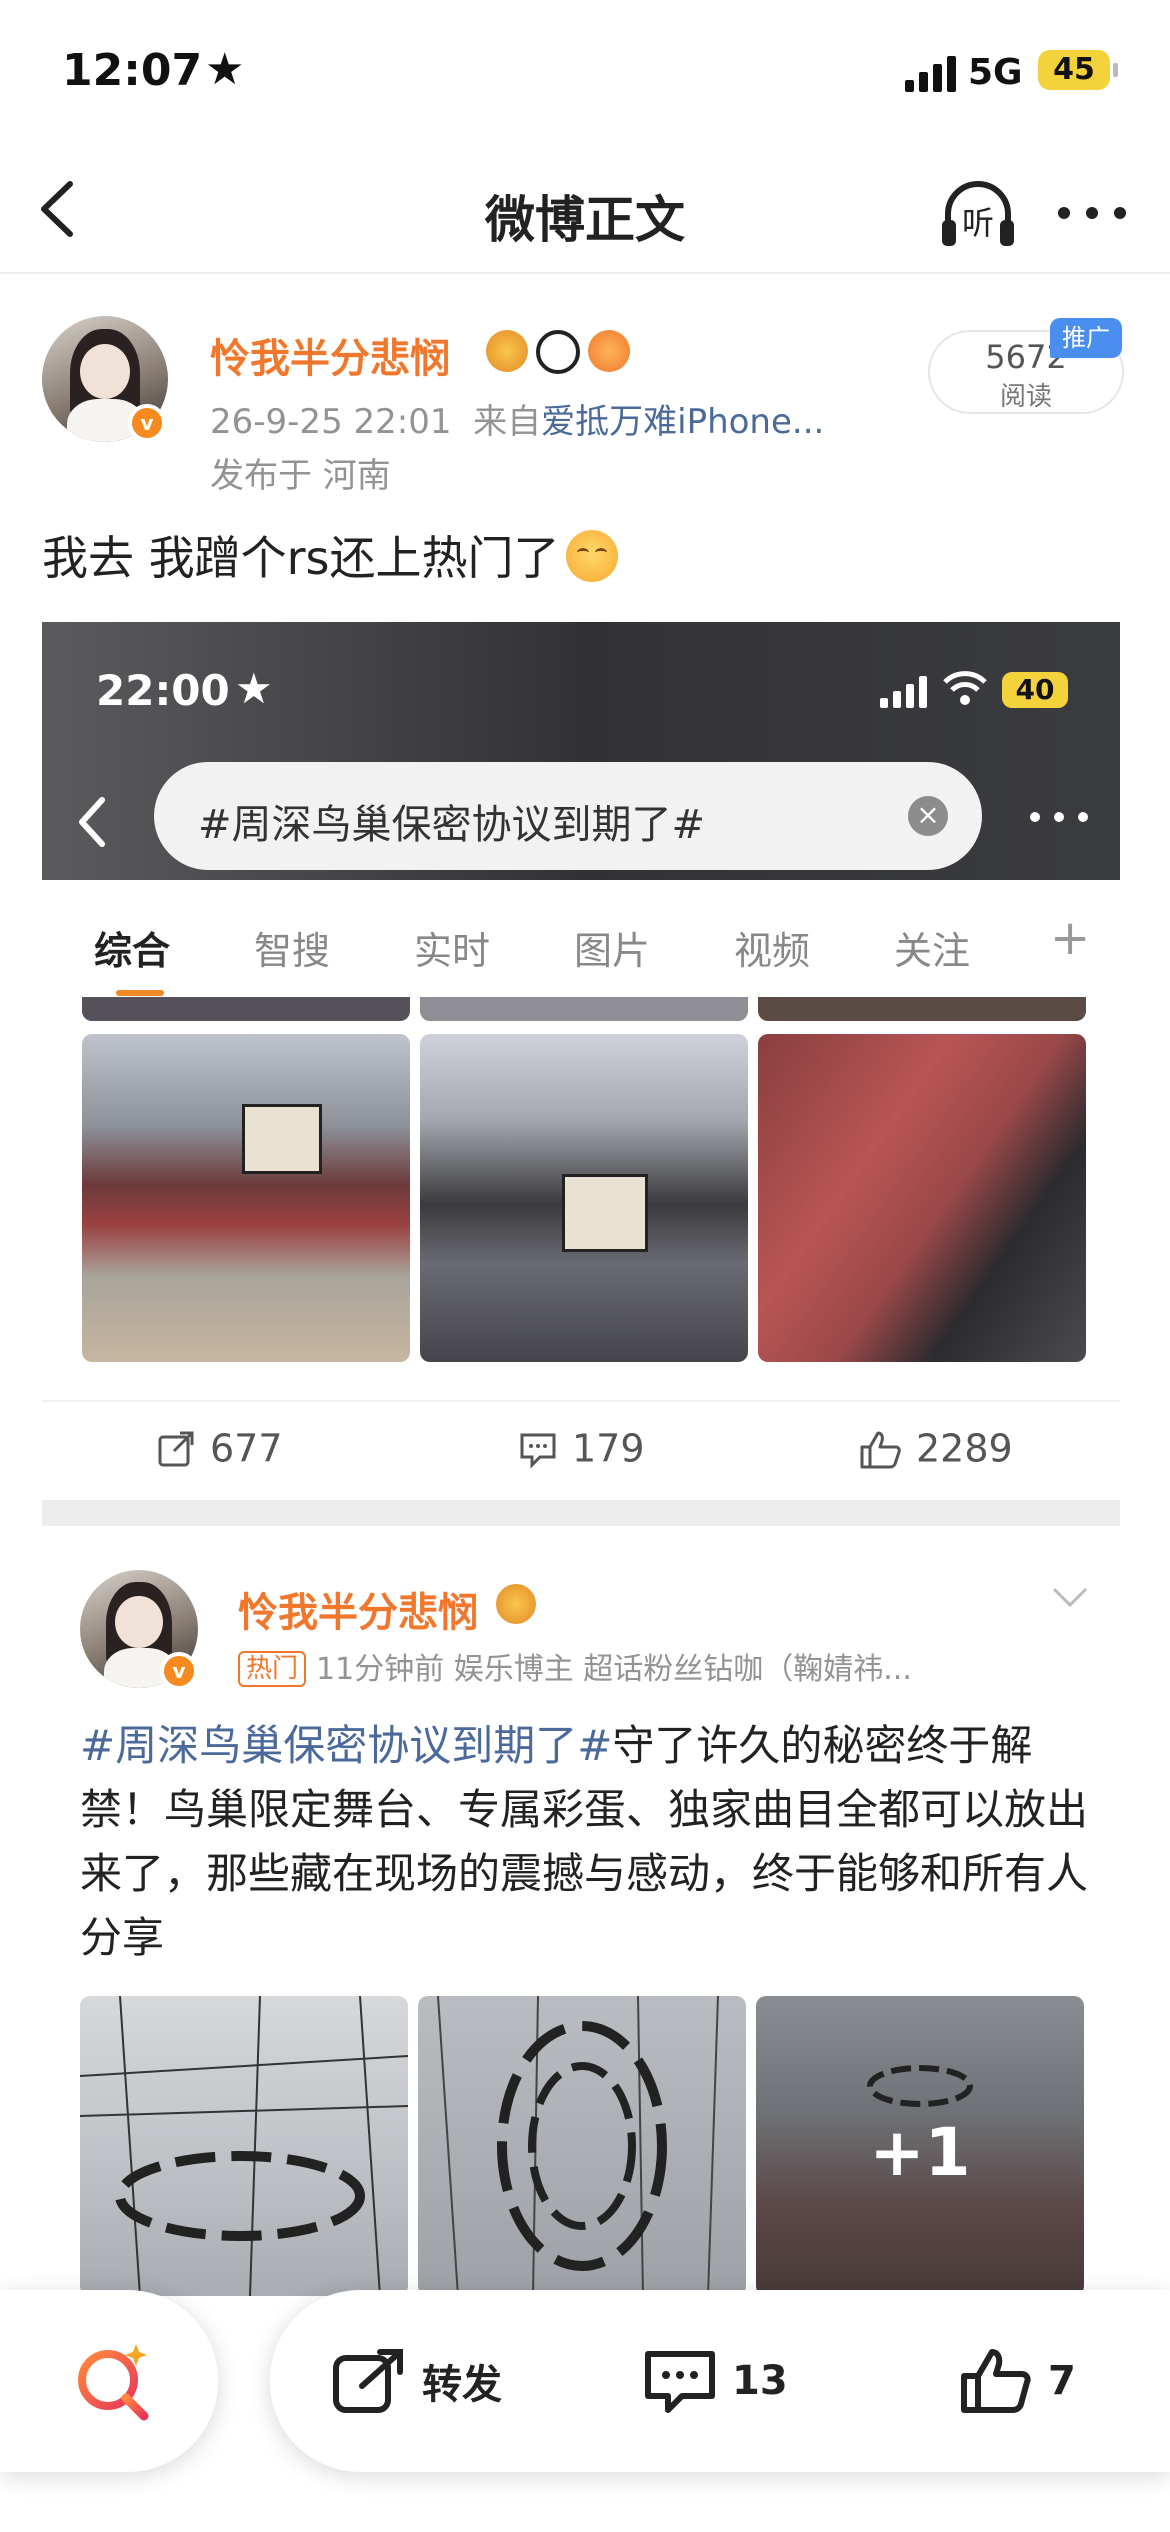 Image resolution: width=1170 pixels, height=2532 pixels. Describe the element at coordinates (300, 476) in the screenshot. I see `post-location: 发布于 河南` at that location.